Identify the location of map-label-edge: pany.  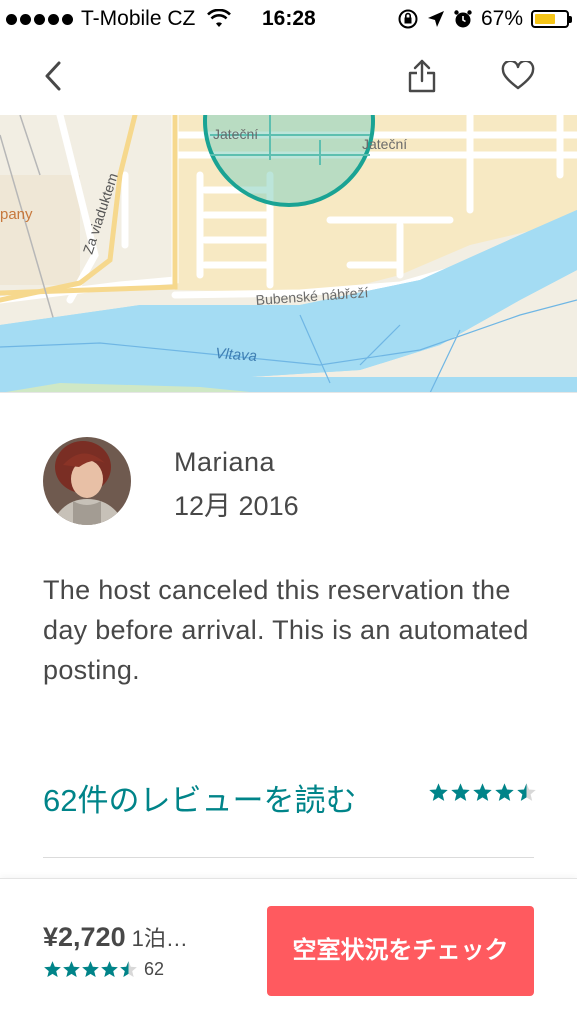
(16, 214).